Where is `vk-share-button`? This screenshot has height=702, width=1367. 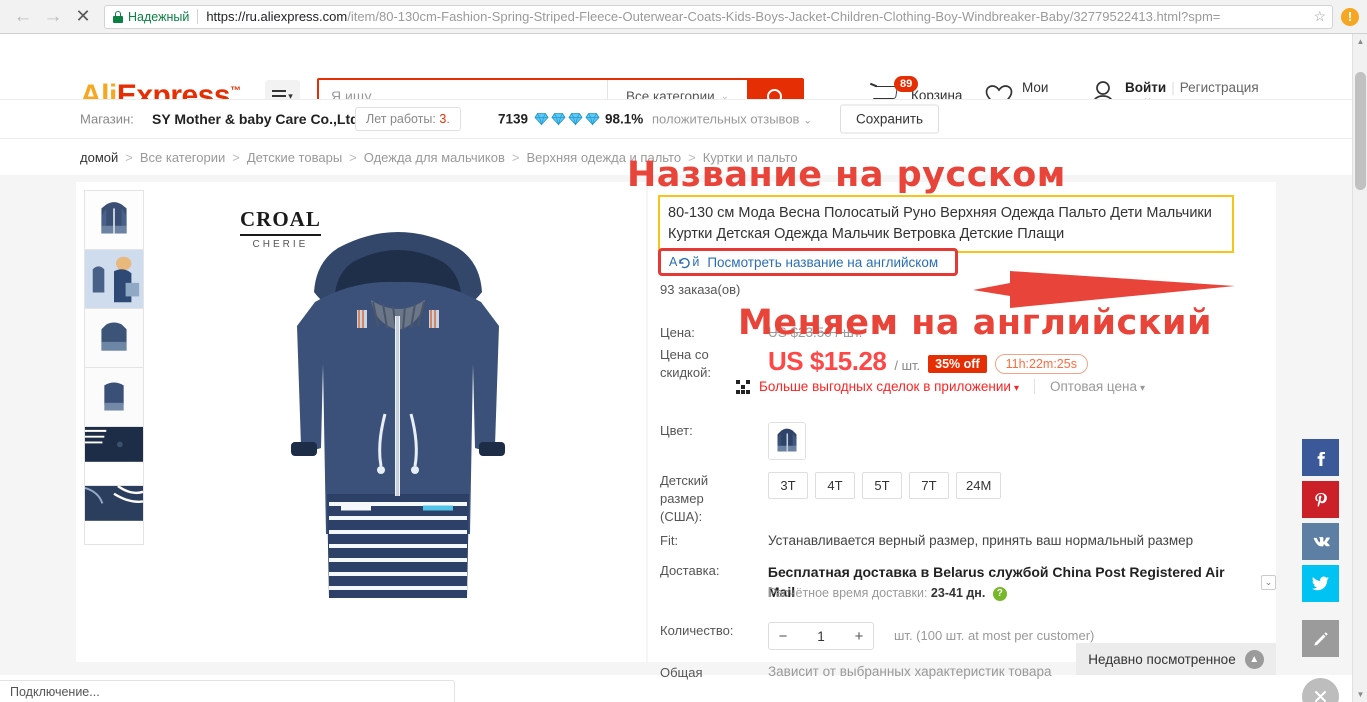
vk-share-button is located at coordinates (1320, 541).